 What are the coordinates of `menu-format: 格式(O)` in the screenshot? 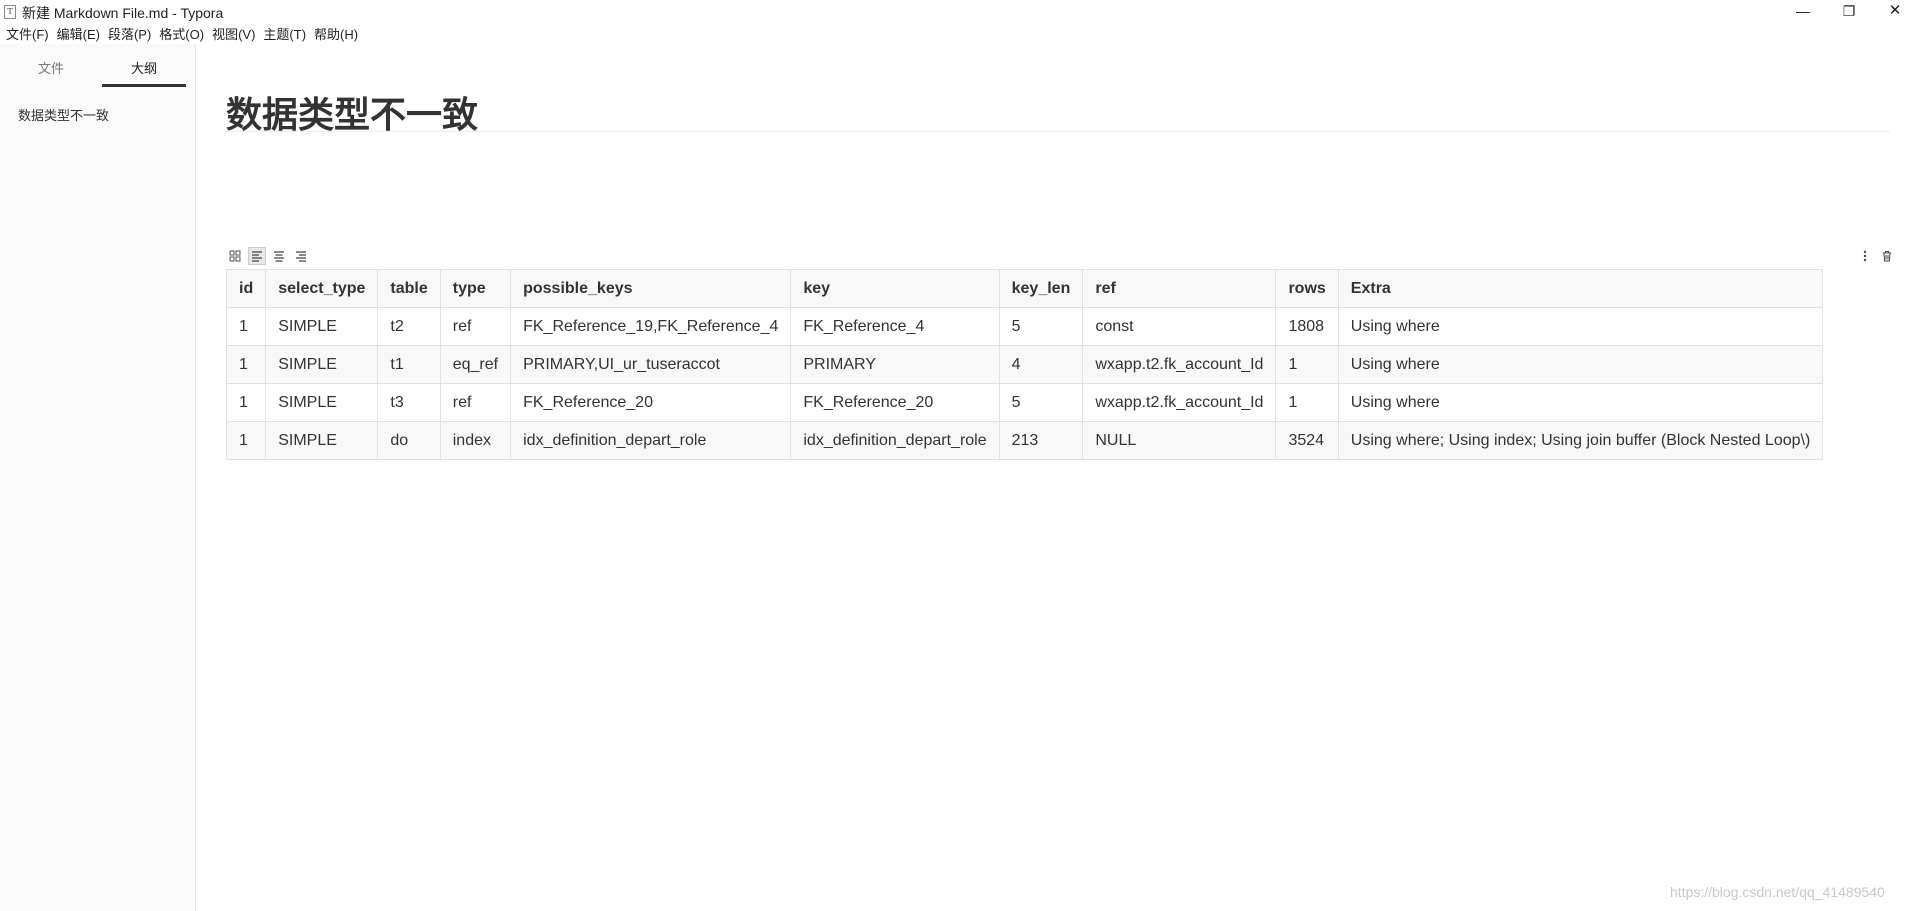 It's located at (181, 34).